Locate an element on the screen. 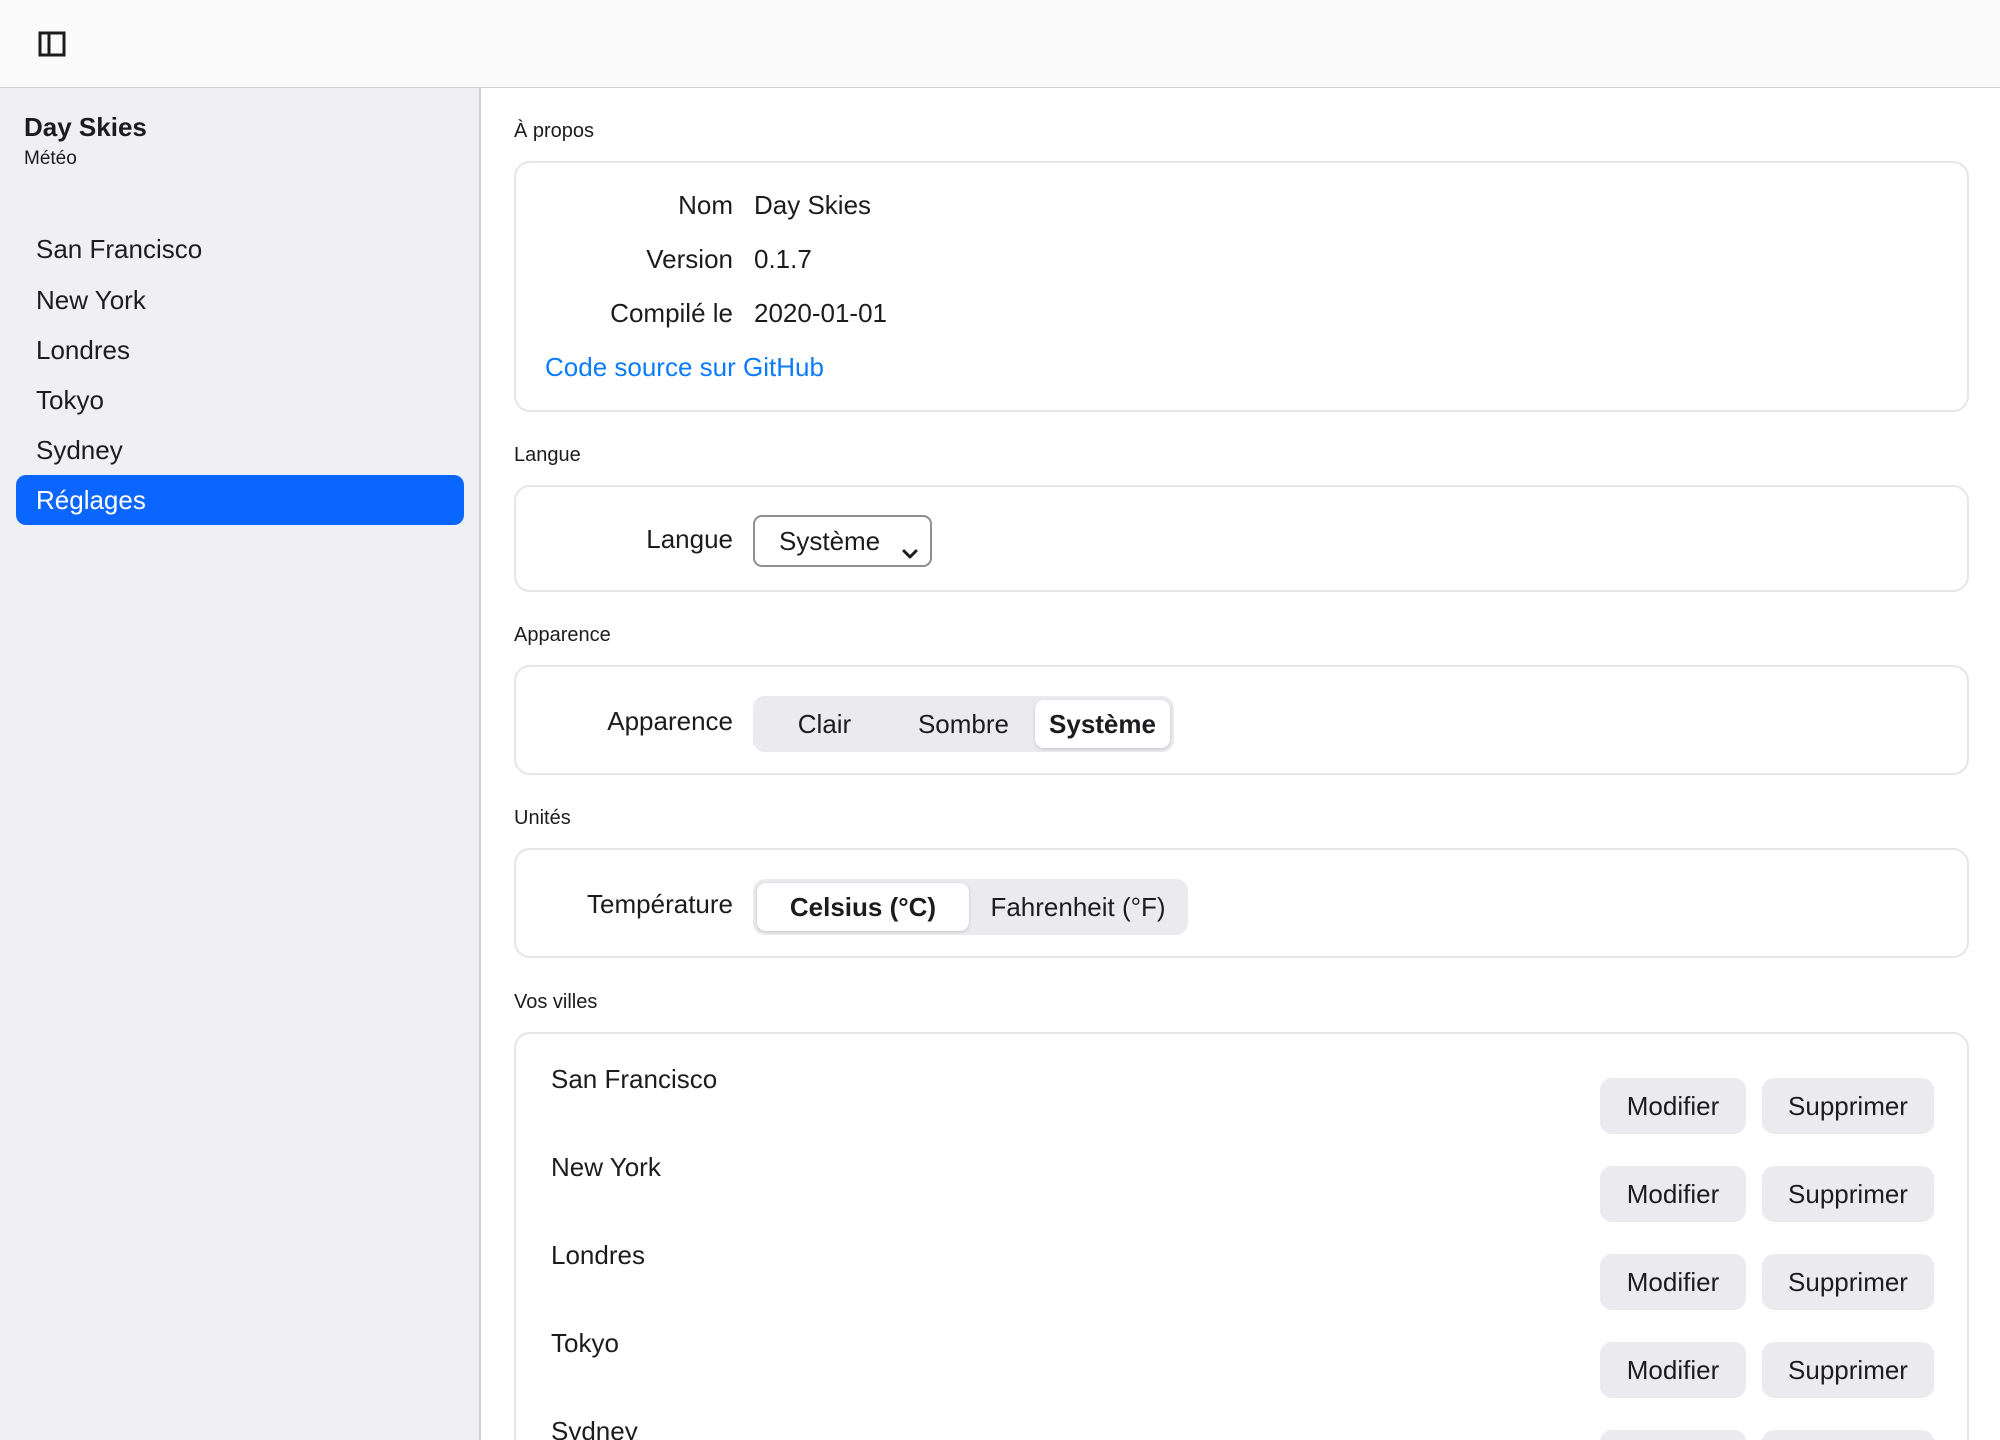 The width and height of the screenshot is (2000, 1440). city-name: San Francisco is located at coordinates (634, 1079).